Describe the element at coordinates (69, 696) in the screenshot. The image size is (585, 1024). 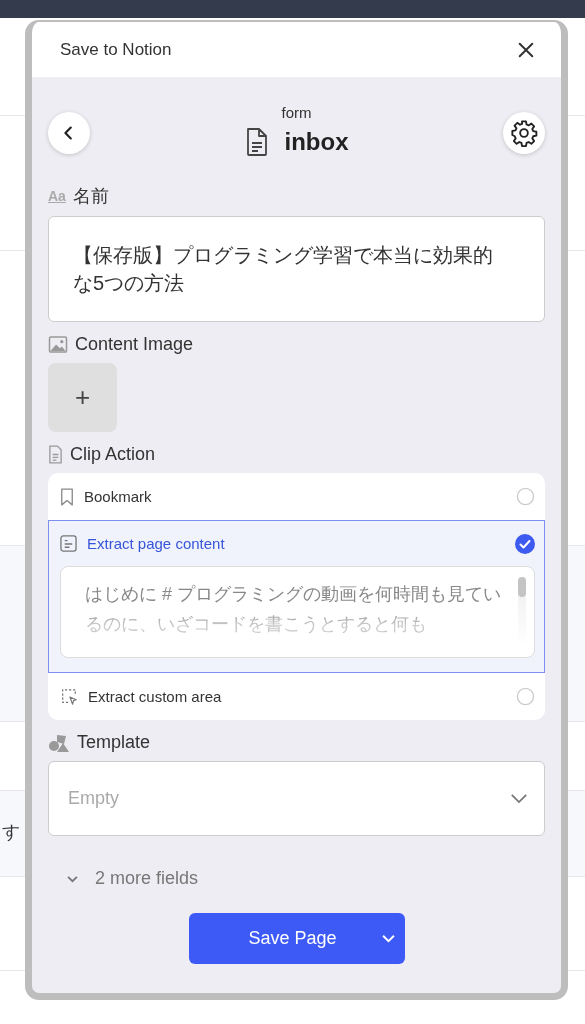
I see `selection-cursor-icon` at that location.